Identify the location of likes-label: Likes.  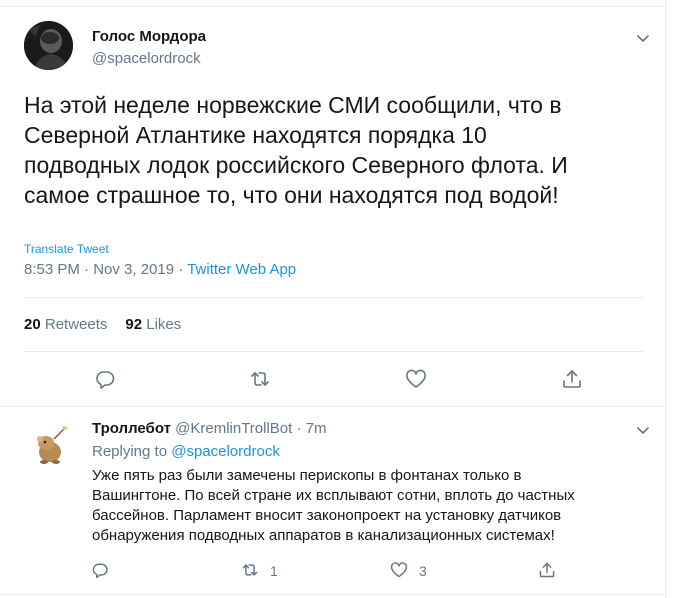
(164, 324).